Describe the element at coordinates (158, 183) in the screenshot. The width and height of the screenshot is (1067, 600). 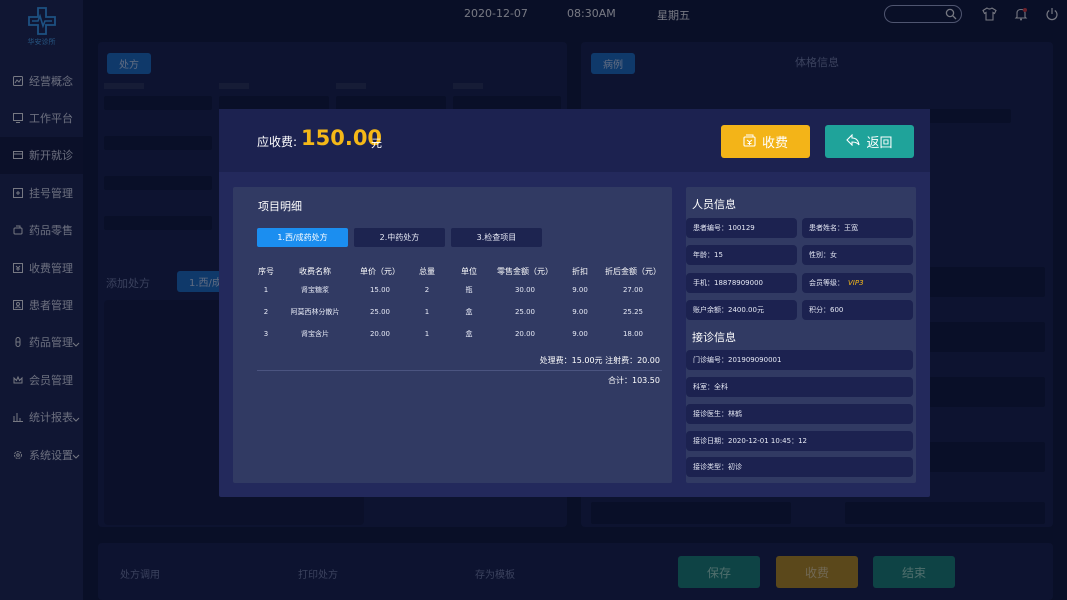
I see `address-field` at that location.